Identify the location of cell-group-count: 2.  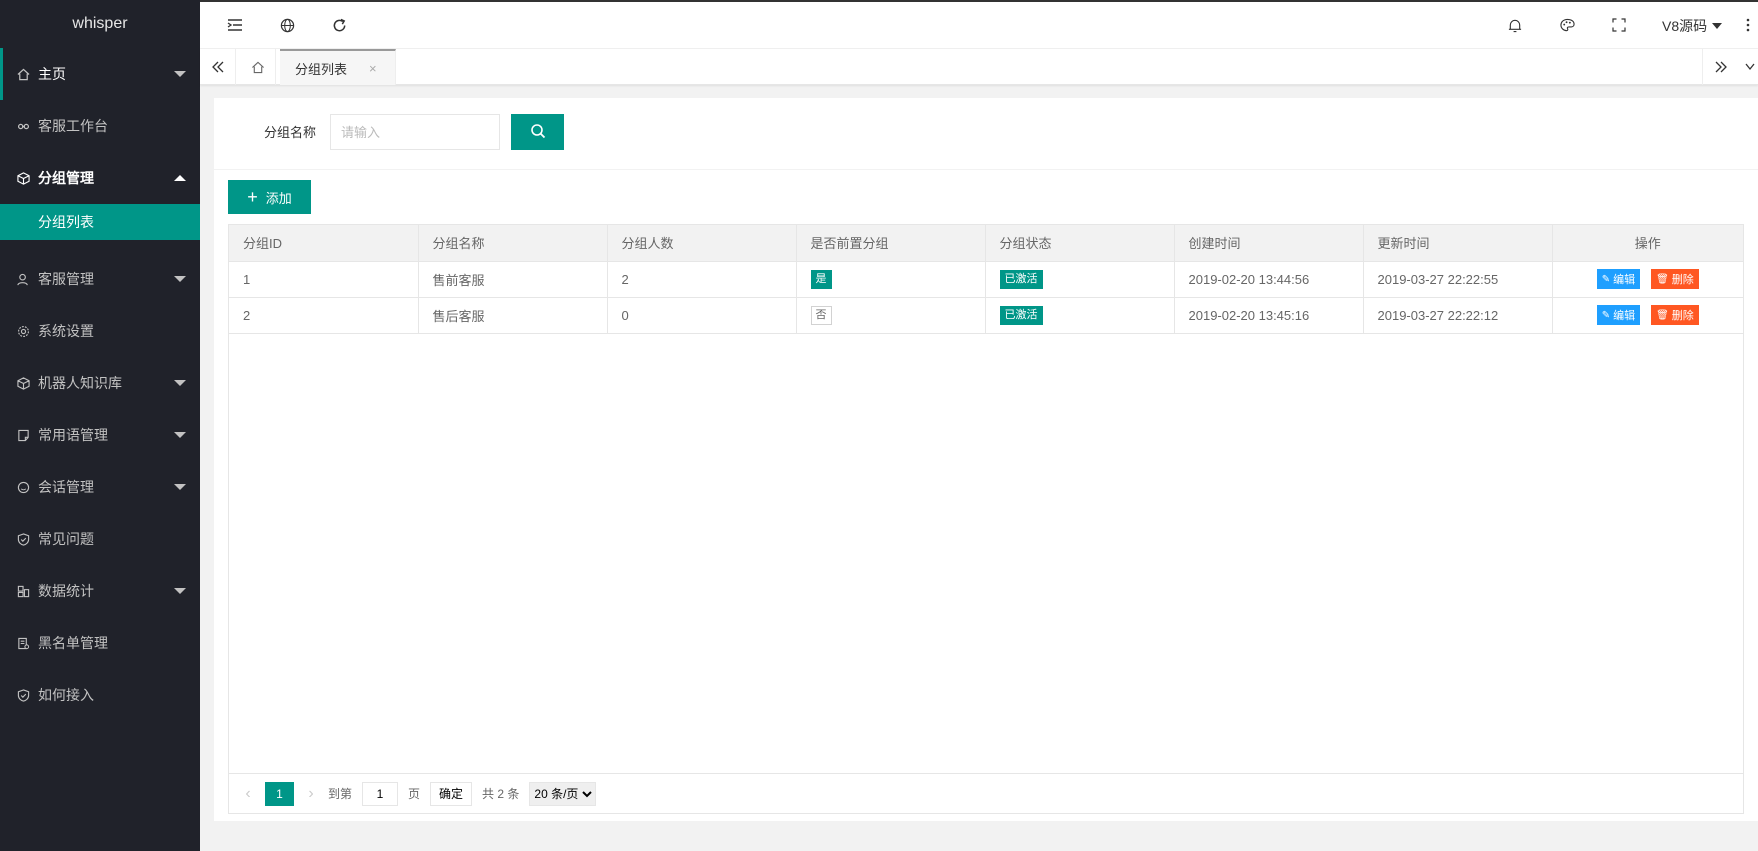
(702, 279).